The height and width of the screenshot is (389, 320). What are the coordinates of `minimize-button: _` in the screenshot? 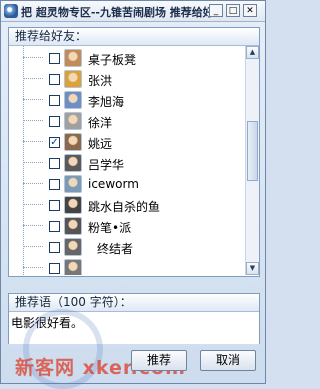 It's located at (216, 10).